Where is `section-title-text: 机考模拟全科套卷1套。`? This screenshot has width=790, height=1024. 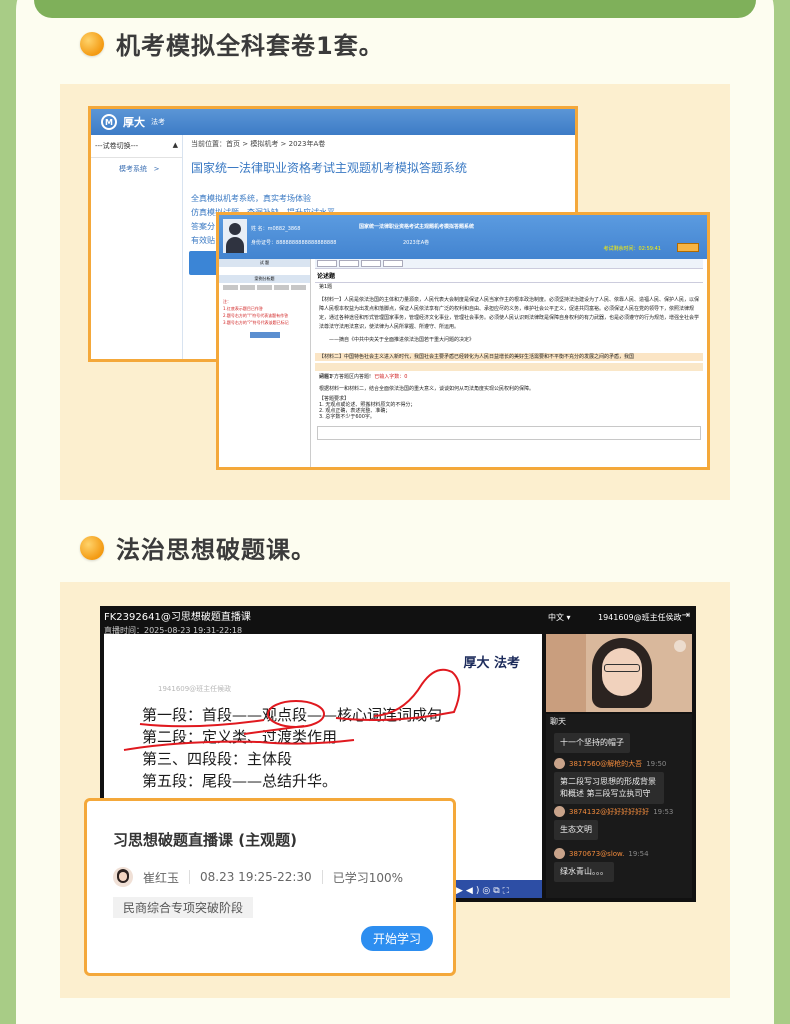
section-title-text: 机考模拟全科套卷1套。 is located at coordinates (250, 46).